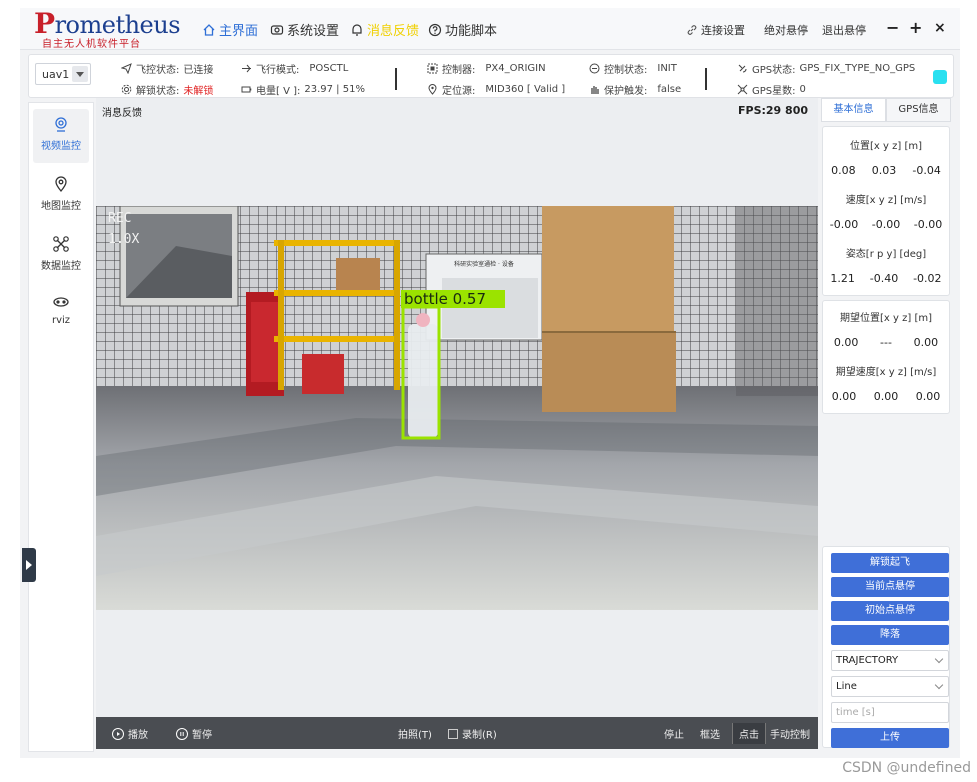 The width and height of the screenshot is (977, 782). Describe the element at coordinates (742, 68) in the screenshot. I see `satellite-icon` at that location.